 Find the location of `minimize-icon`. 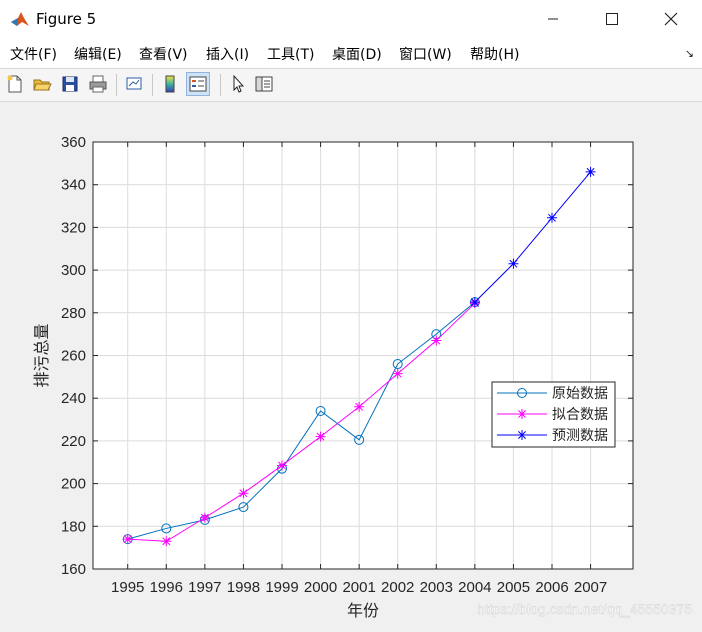

minimize-icon is located at coordinates (553, 19).